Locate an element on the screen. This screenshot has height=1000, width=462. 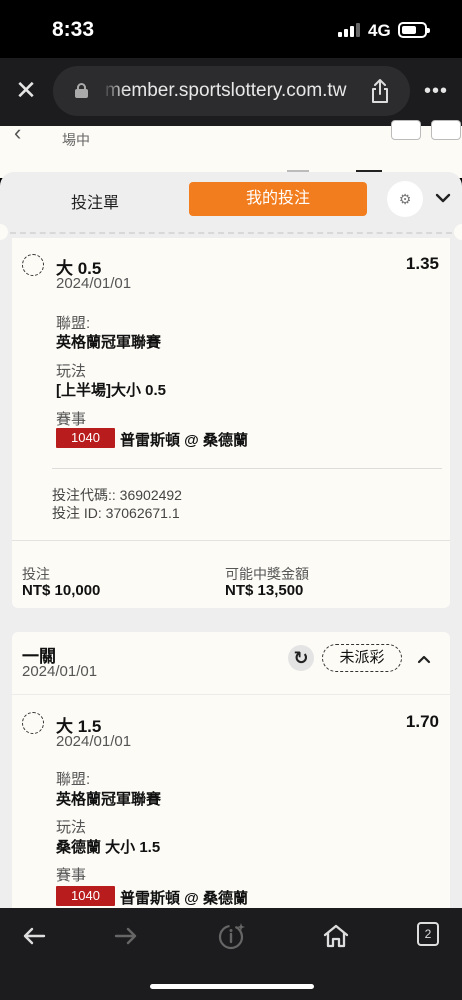
more-icon: ••• is located at coordinates (436, 91).